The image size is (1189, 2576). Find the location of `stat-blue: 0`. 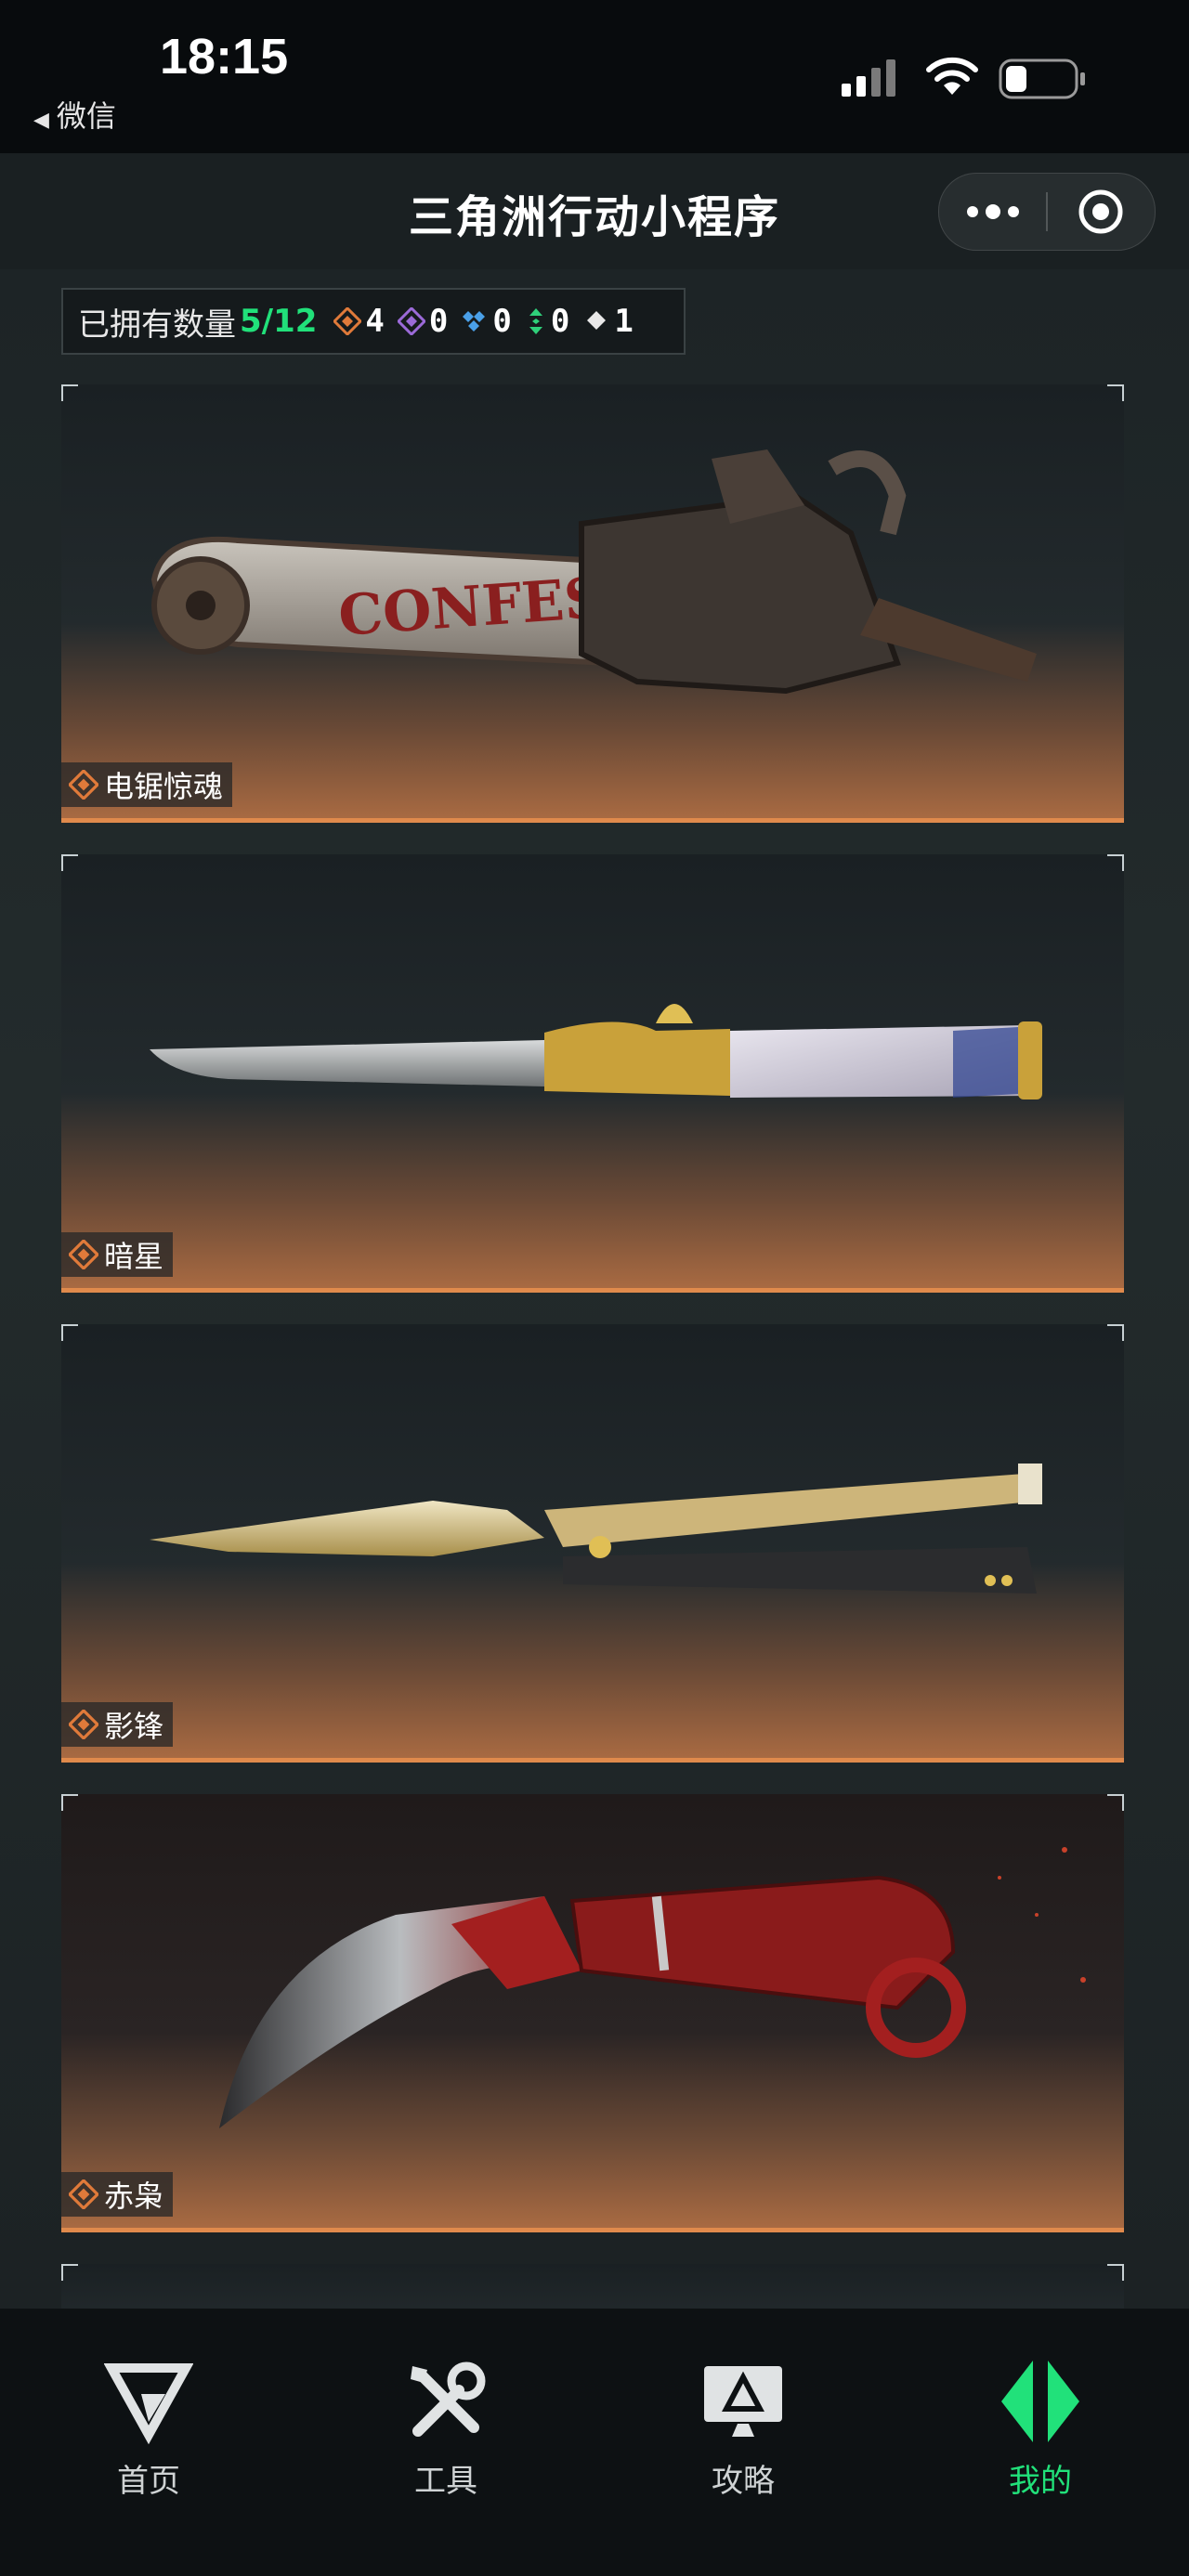

stat-blue: 0 is located at coordinates (486, 321).